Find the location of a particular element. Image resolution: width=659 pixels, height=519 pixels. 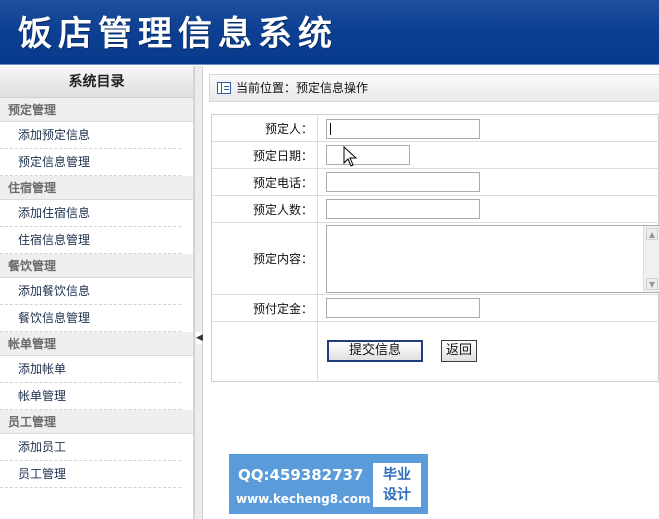

form-row-reserver: 预定人： is located at coordinates (435, 128).